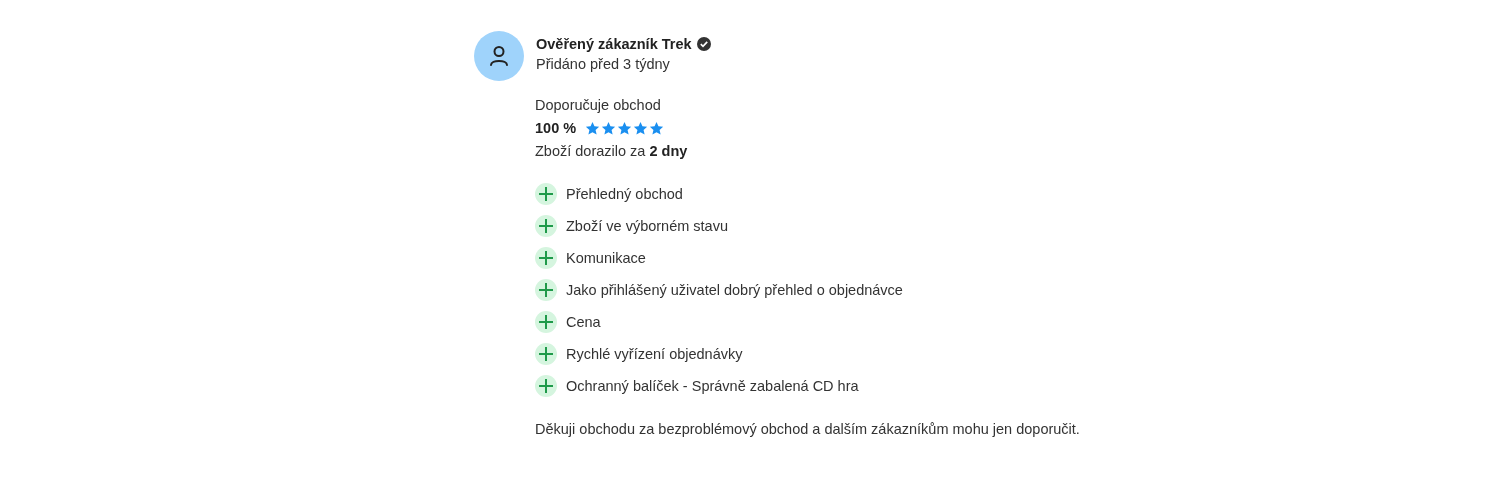  What do you see at coordinates (614, 44) in the screenshot?
I see `author-name: Ověřený zákazník Trek` at bounding box center [614, 44].